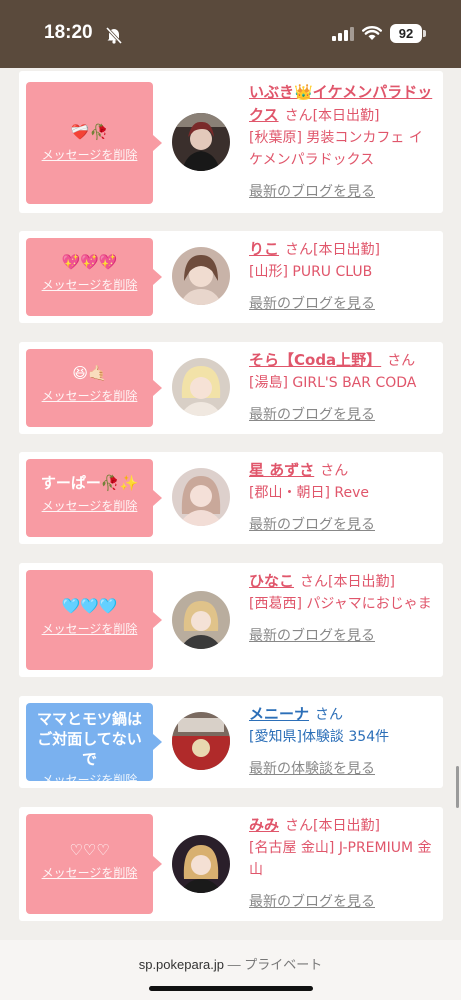  What do you see at coordinates (424, 33) in the screenshot?
I see `battery-nub` at bounding box center [424, 33].